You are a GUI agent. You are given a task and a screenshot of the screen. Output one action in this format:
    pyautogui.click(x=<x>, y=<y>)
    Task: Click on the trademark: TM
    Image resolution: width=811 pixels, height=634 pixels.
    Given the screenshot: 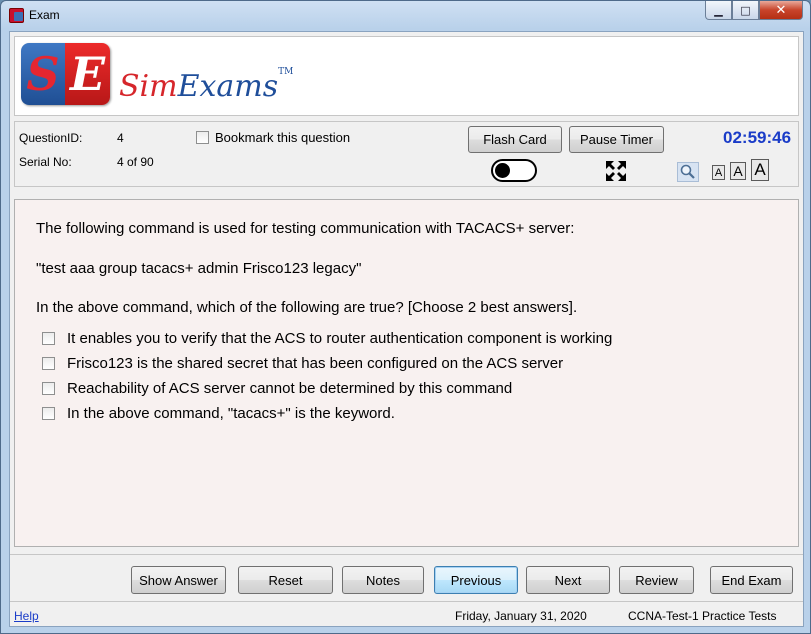 What is the action you would take?
    pyautogui.click(x=286, y=72)
    